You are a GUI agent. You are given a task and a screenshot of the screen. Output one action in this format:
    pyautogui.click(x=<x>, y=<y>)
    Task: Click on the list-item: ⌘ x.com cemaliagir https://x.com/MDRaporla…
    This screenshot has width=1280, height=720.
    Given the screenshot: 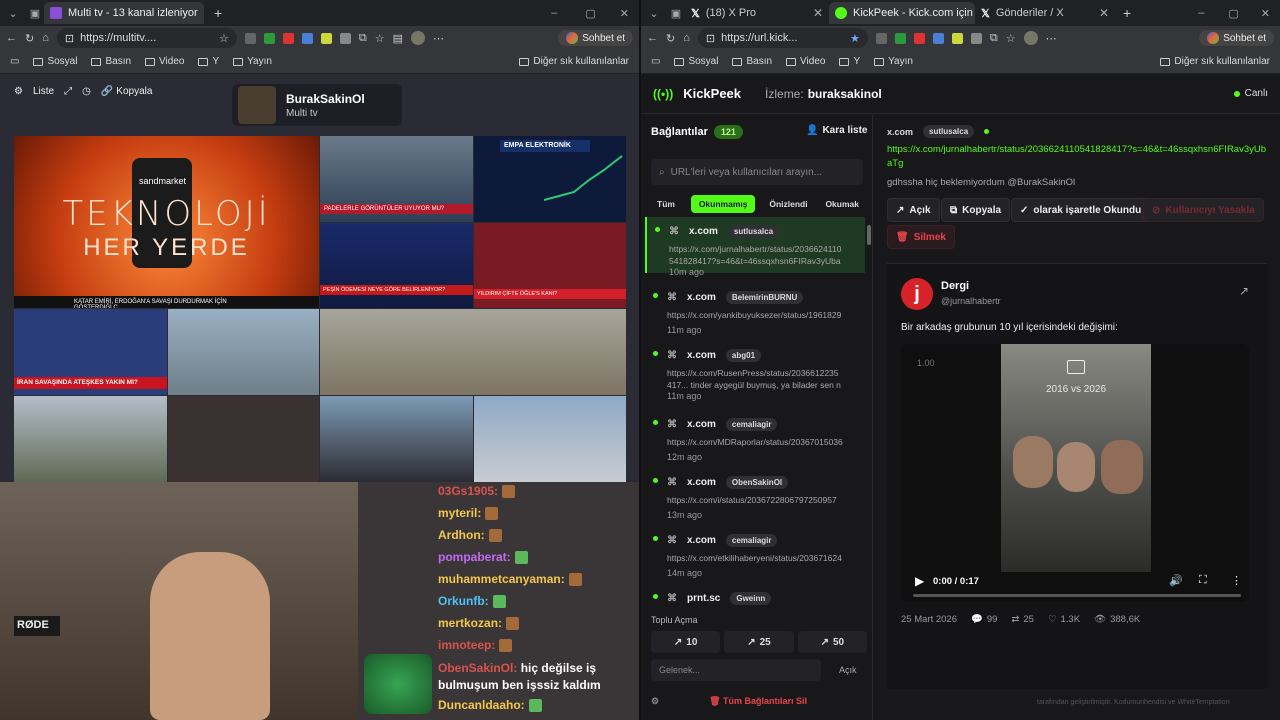 What is the action you would take?
    pyautogui.click(x=755, y=438)
    